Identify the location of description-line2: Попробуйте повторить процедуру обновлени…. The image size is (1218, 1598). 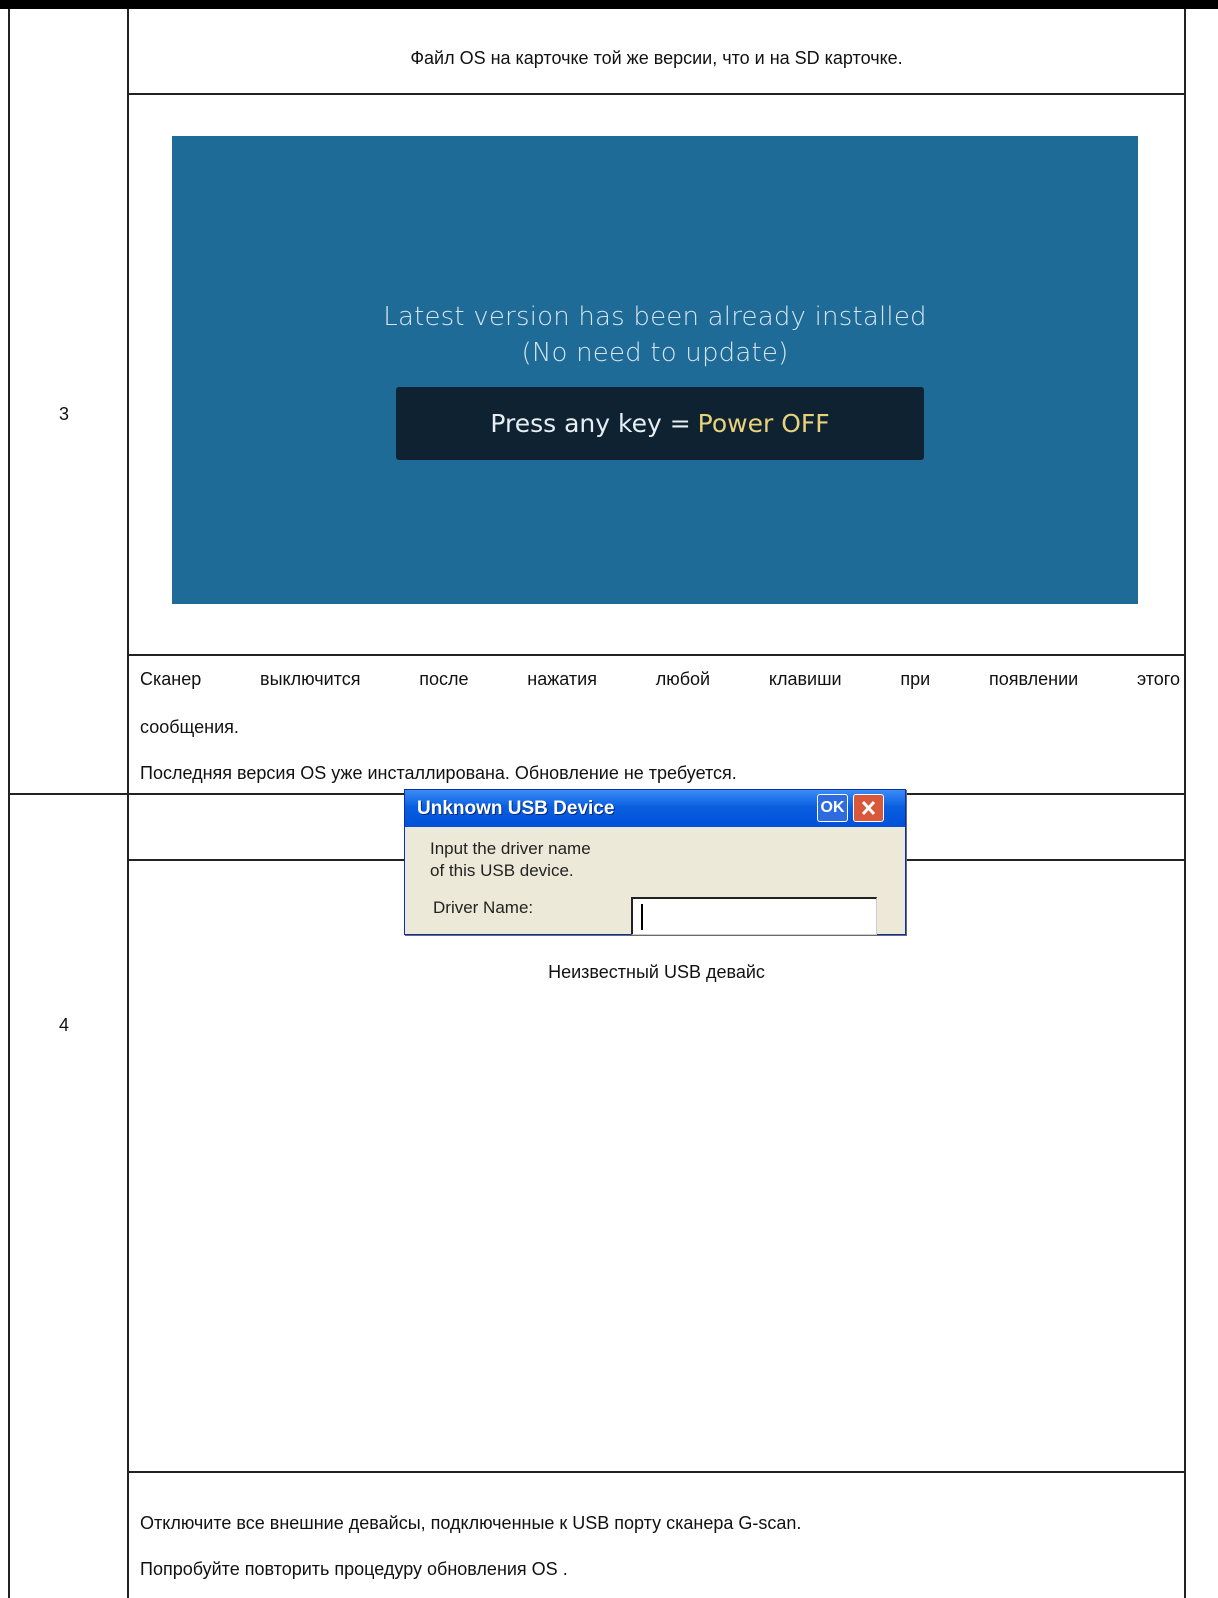
(354, 1569).